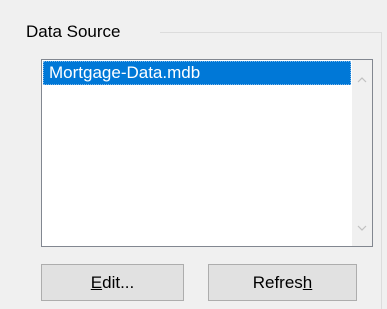 Image resolution: width=387 pixels, height=309 pixels. I want to click on edit-button-mnemonic: E, so click(96, 282).